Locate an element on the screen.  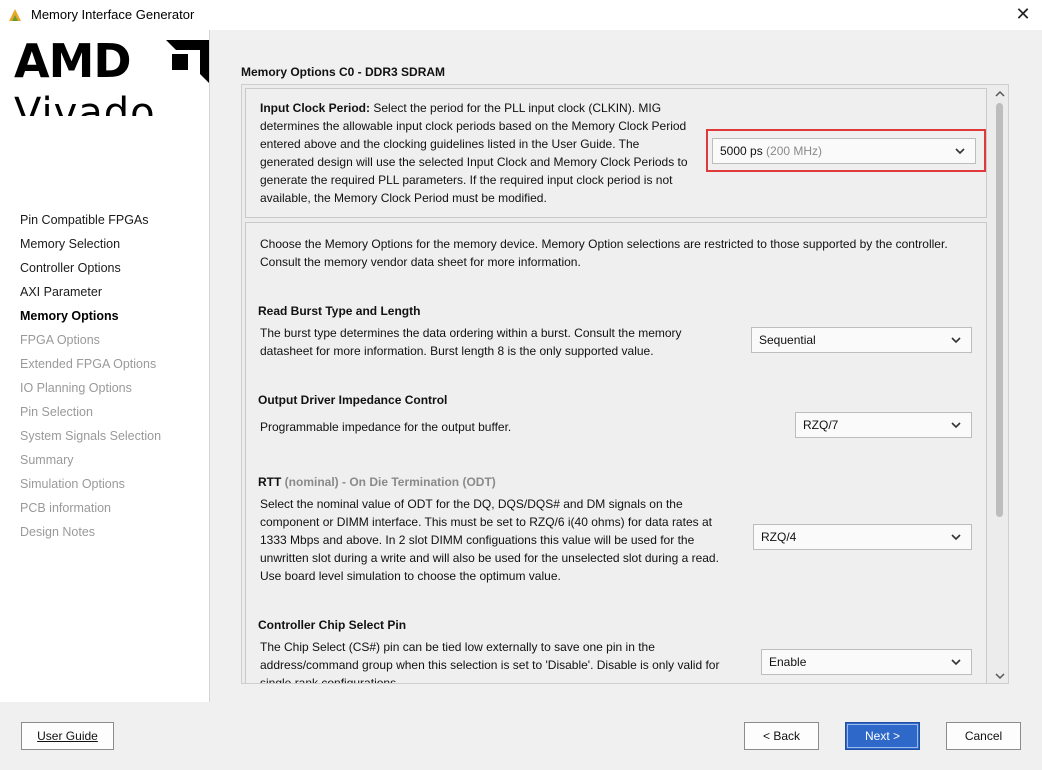
user-guide-button: User Guide is located at coordinates (67, 736).